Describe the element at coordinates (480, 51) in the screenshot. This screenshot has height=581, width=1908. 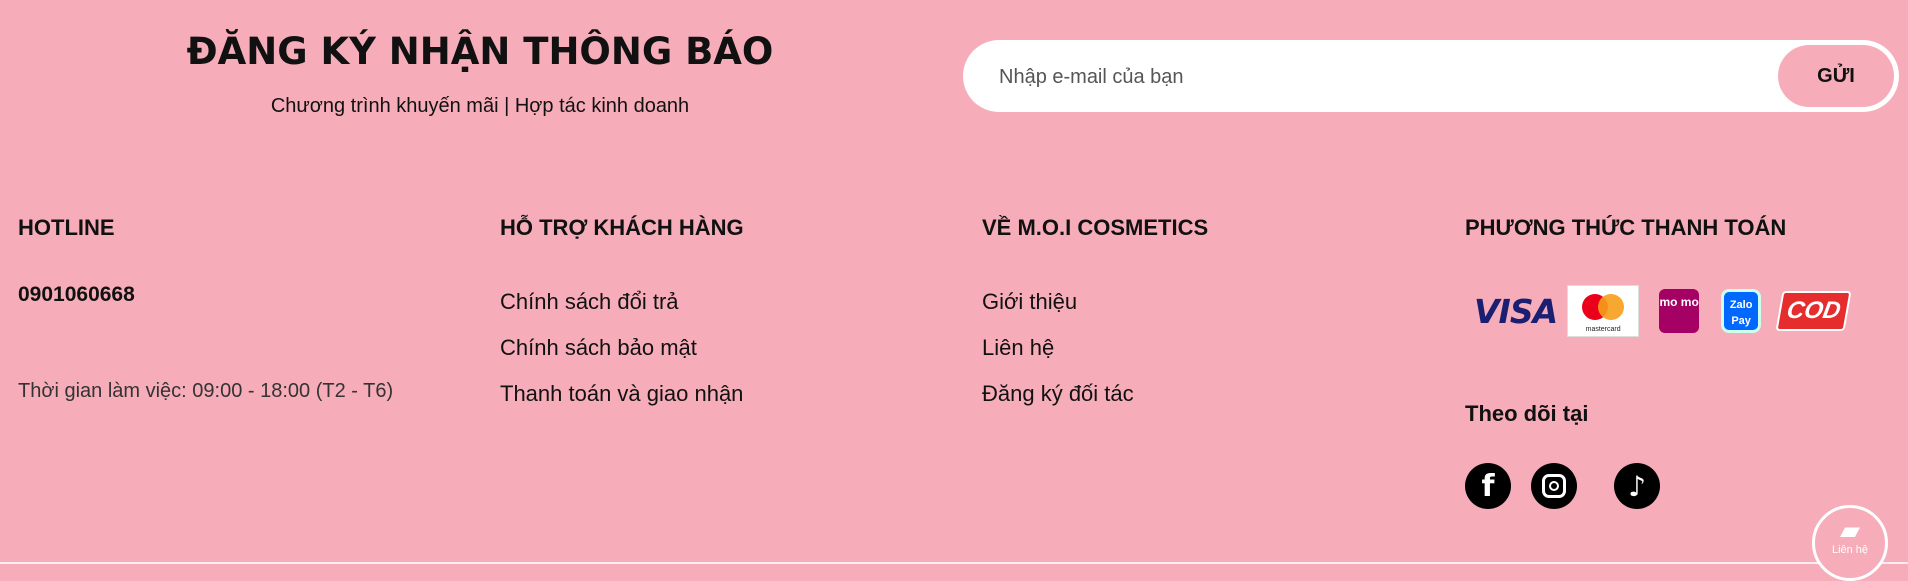
I see `subscribe-title: ĐĂNG KÝ NHẬN THÔNG BÁO` at that location.